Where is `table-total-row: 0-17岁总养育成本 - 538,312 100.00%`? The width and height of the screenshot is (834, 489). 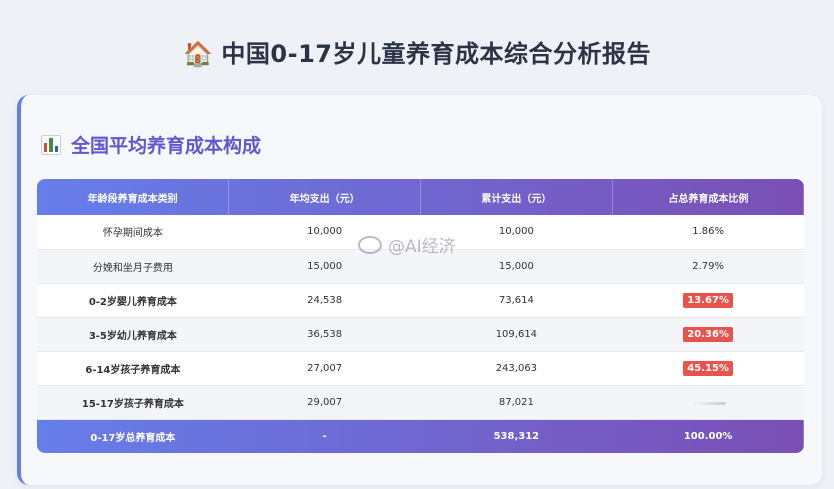
table-total-row: 0-17岁总养育成本 - 538,312 100.00% is located at coordinates (420, 436).